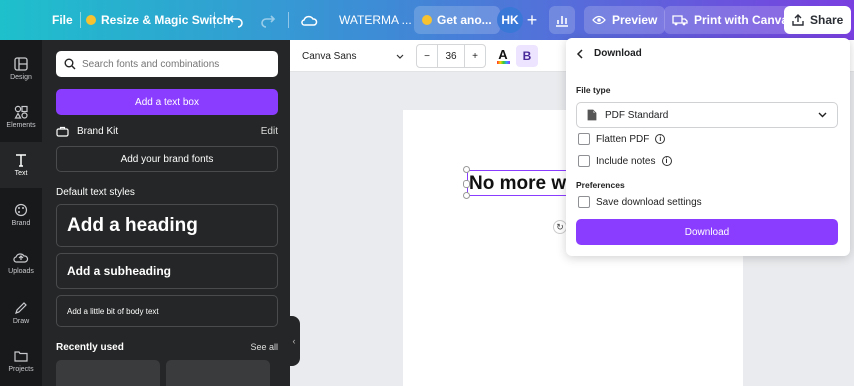 This screenshot has width=854, height=386. Describe the element at coordinates (172, 64) in the screenshot. I see `font-search-input` at that location.